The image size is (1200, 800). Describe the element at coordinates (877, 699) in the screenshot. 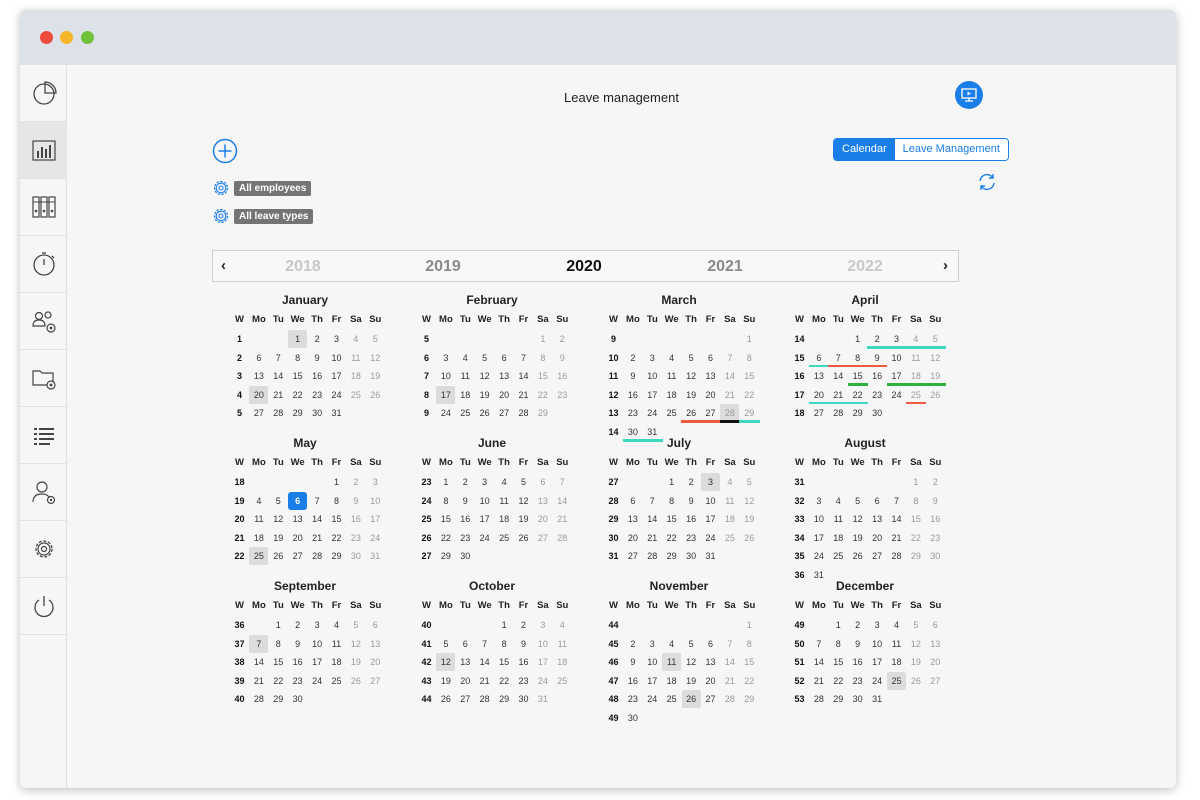

I see `day-cell: 31` at that location.